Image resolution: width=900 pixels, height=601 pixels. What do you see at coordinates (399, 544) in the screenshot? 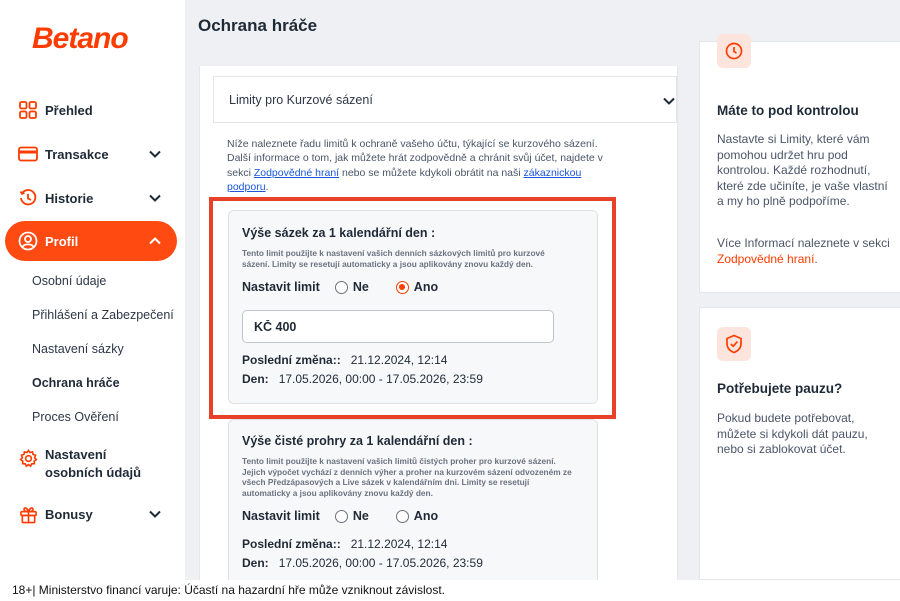
I see `last-change-value: 21.12.2024, 12:14` at bounding box center [399, 544].